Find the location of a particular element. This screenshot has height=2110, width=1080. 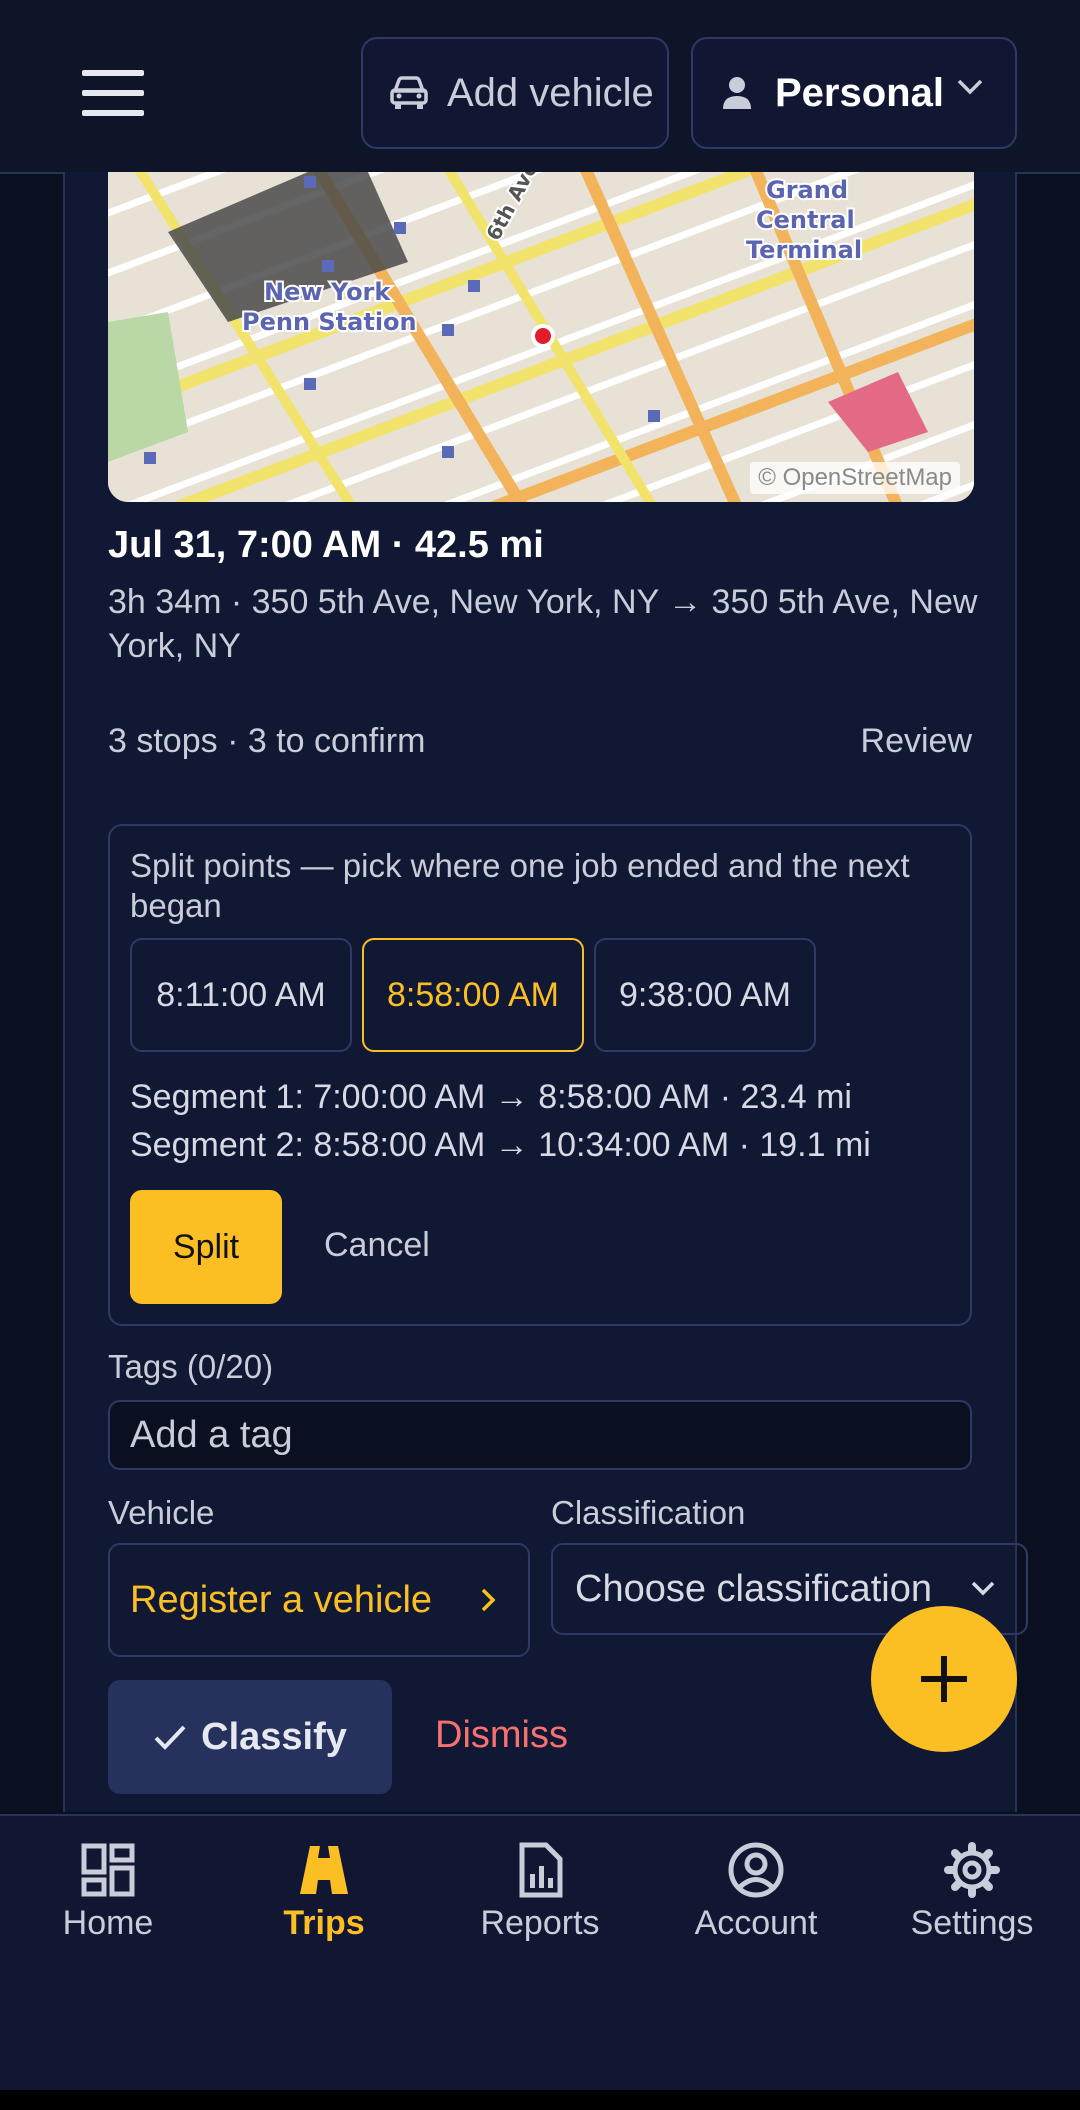

split-option: 9:38:00 AM is located at coordinates (705, 995).